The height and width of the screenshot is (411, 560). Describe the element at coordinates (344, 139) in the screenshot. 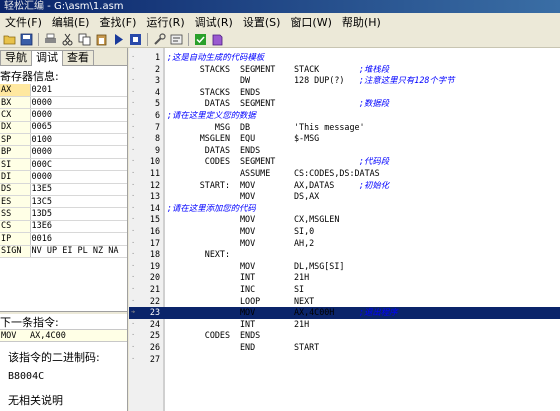

I see `code-line: · 8 MSGLEN EQU $-MSG` at that location.